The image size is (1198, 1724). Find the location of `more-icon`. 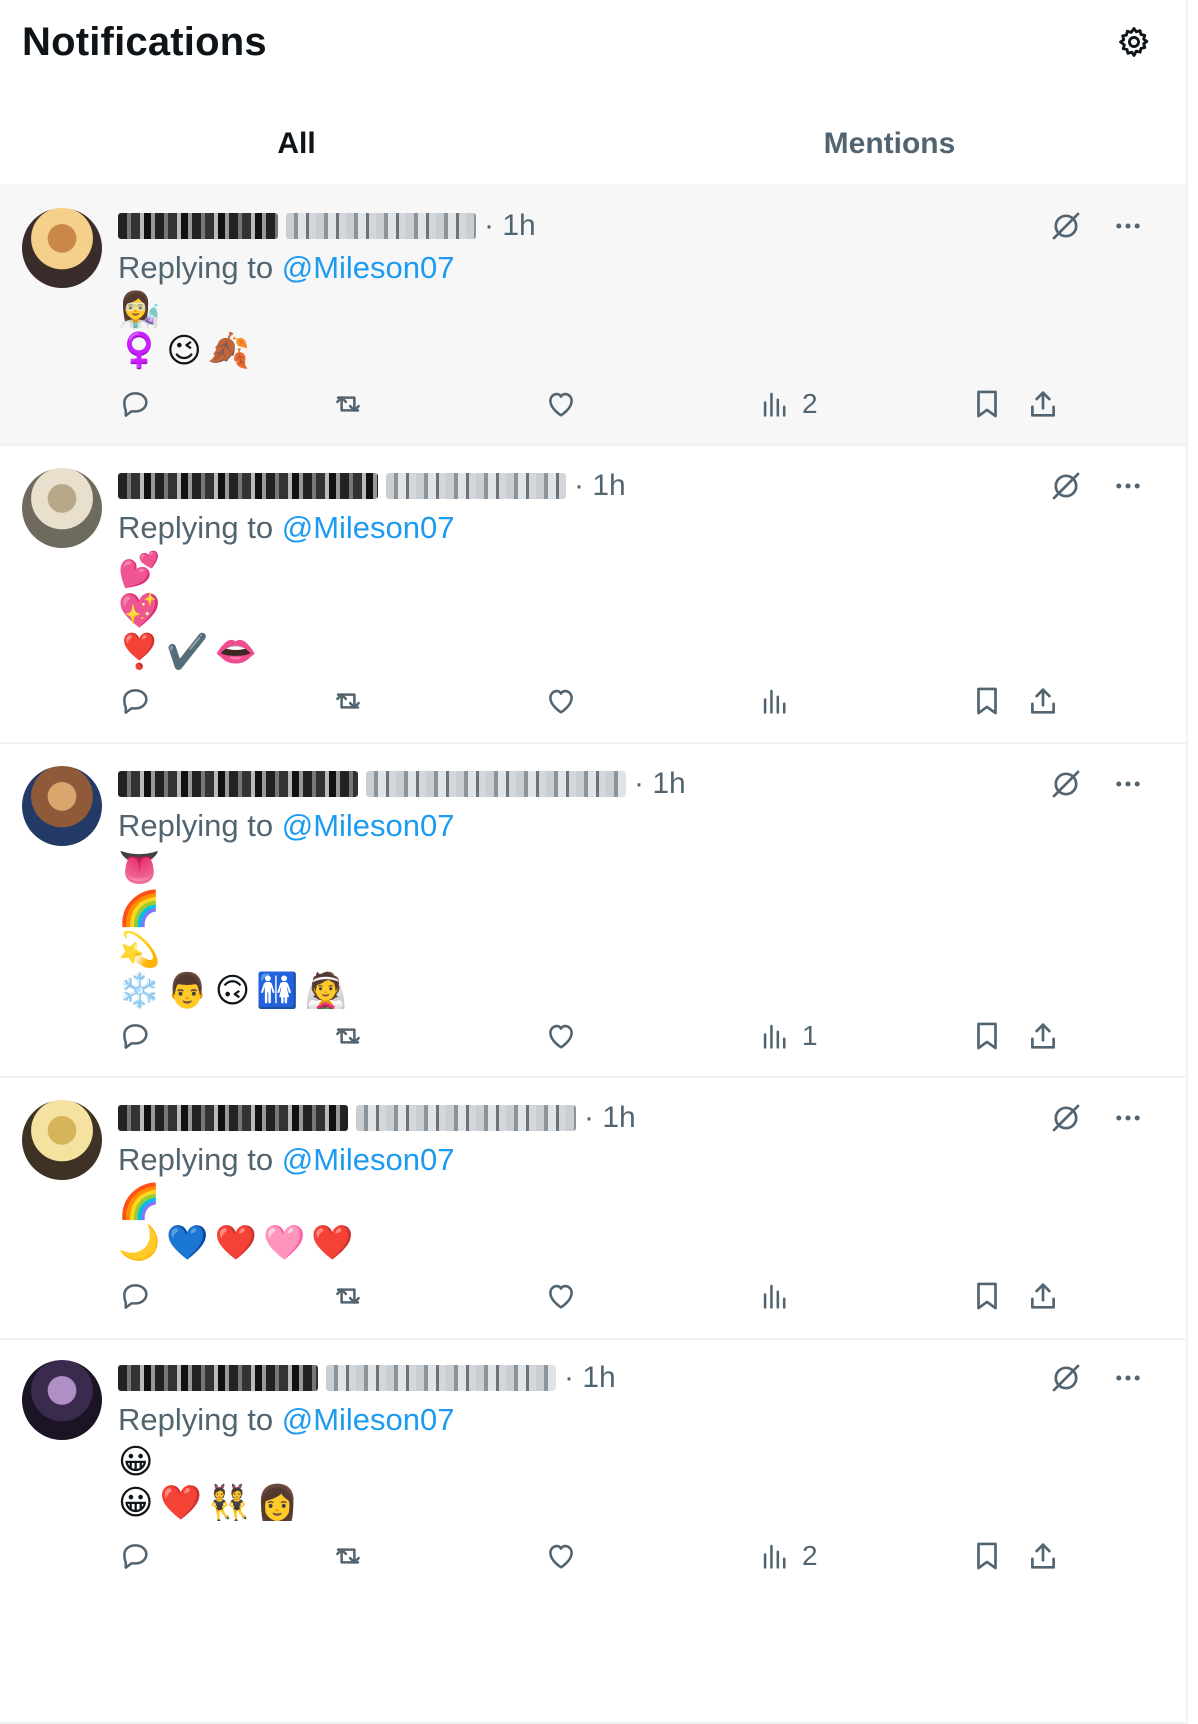

more-icon is located at coordinates (1128, 784).